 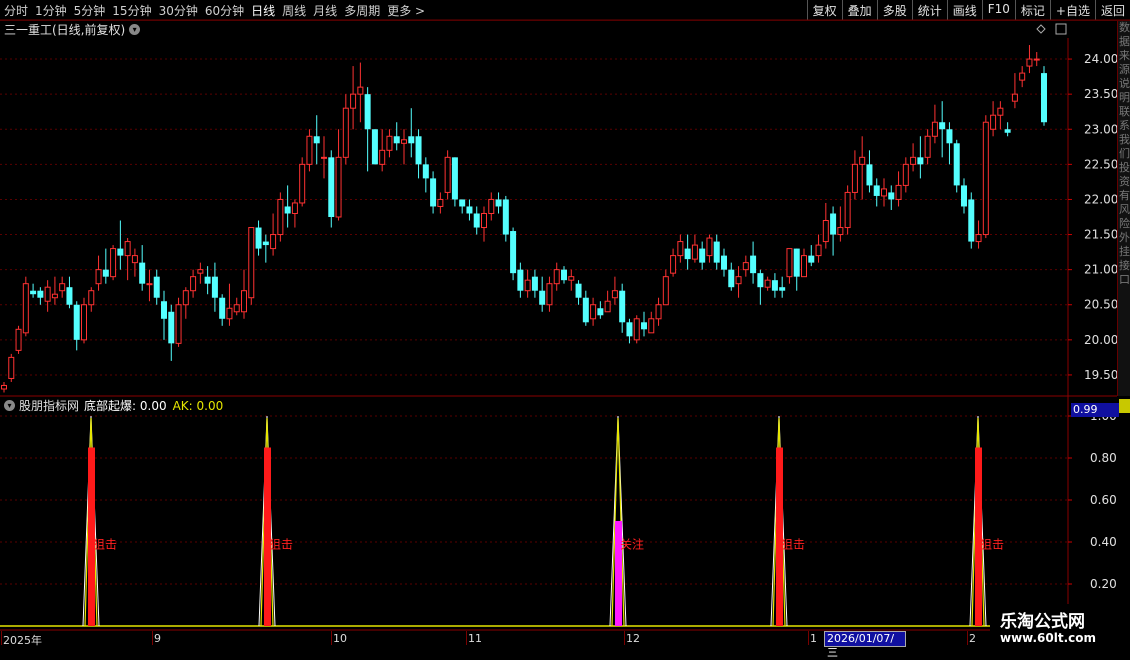 I want to click on right-info-strip: 数据来源说明联系我们投资有风险外挂接口, so click(x=1123, y=208).